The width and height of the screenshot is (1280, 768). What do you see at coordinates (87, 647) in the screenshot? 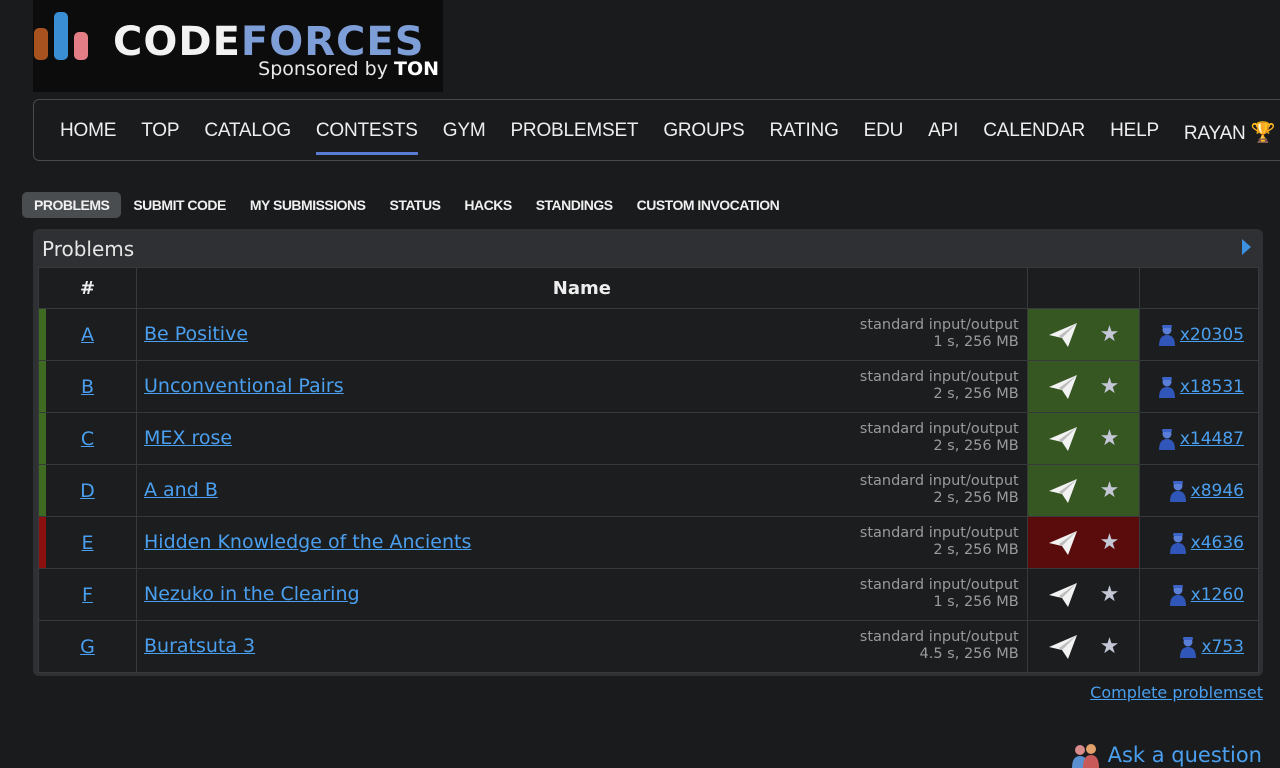
I see `problem-index-link: G` at bounding box center [87, 647].